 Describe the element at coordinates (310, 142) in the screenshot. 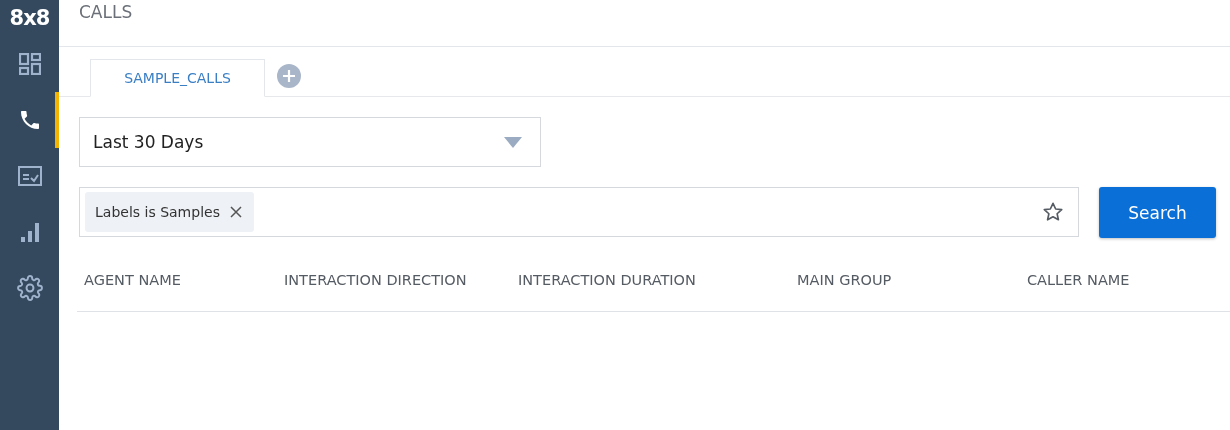

I see `date-range-dropdown: Last 30 Days` at that location.